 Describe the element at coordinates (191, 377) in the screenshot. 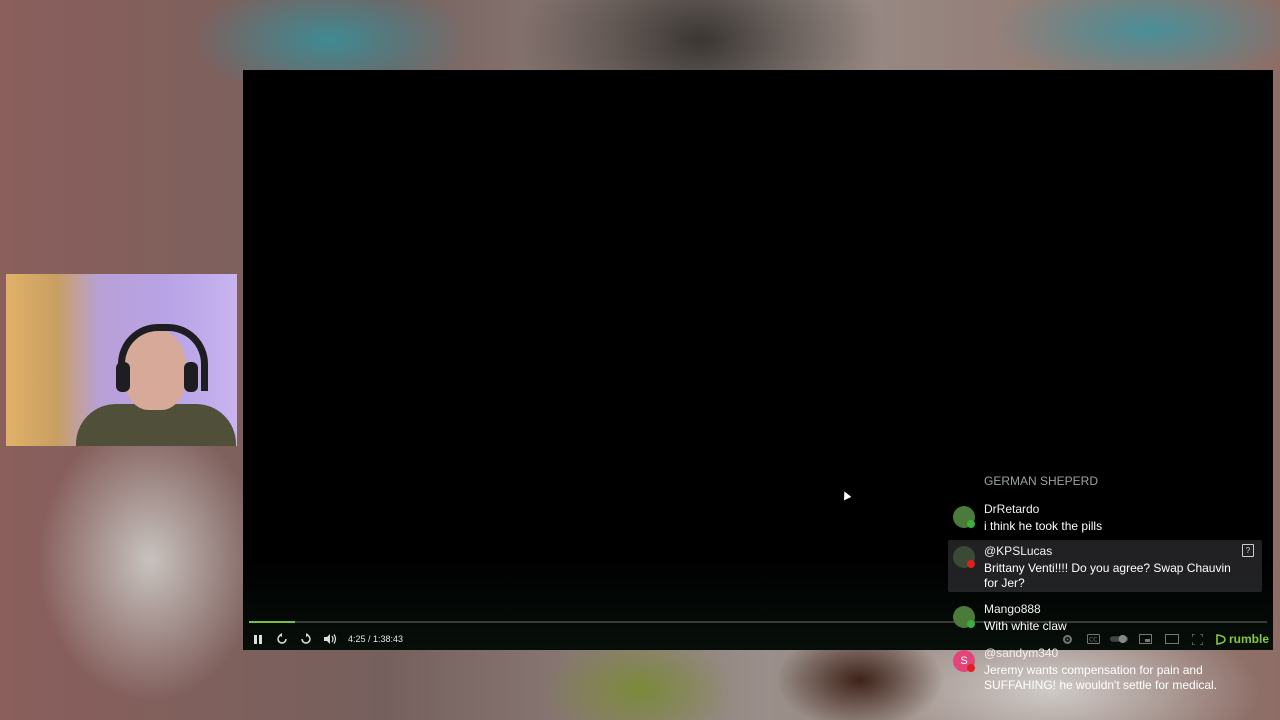

I see `headset-right-cup` at that location.